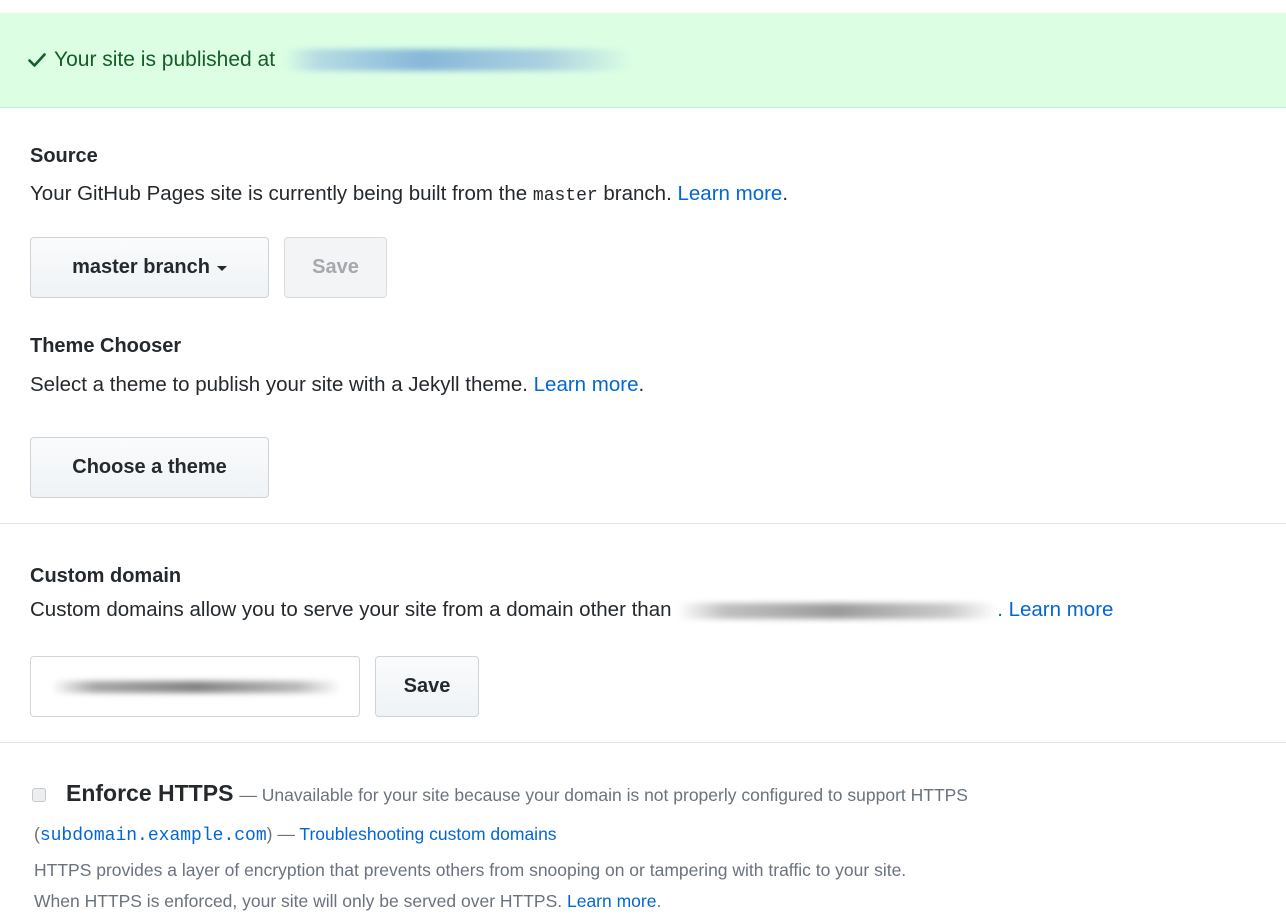  I want to click on source-heading: Source, so click(64, 156).